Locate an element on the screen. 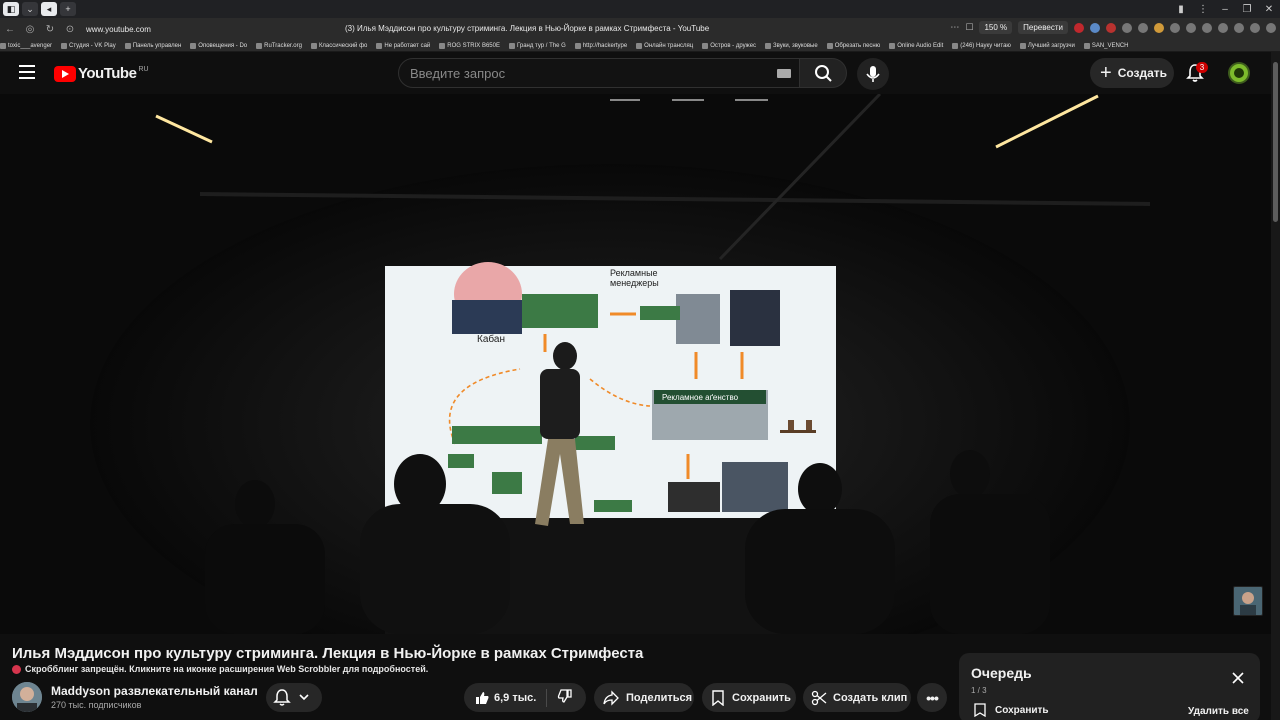 The image size is (1280, 720). bookmark-item: http://hackertype is located at coordinates (601, 45).